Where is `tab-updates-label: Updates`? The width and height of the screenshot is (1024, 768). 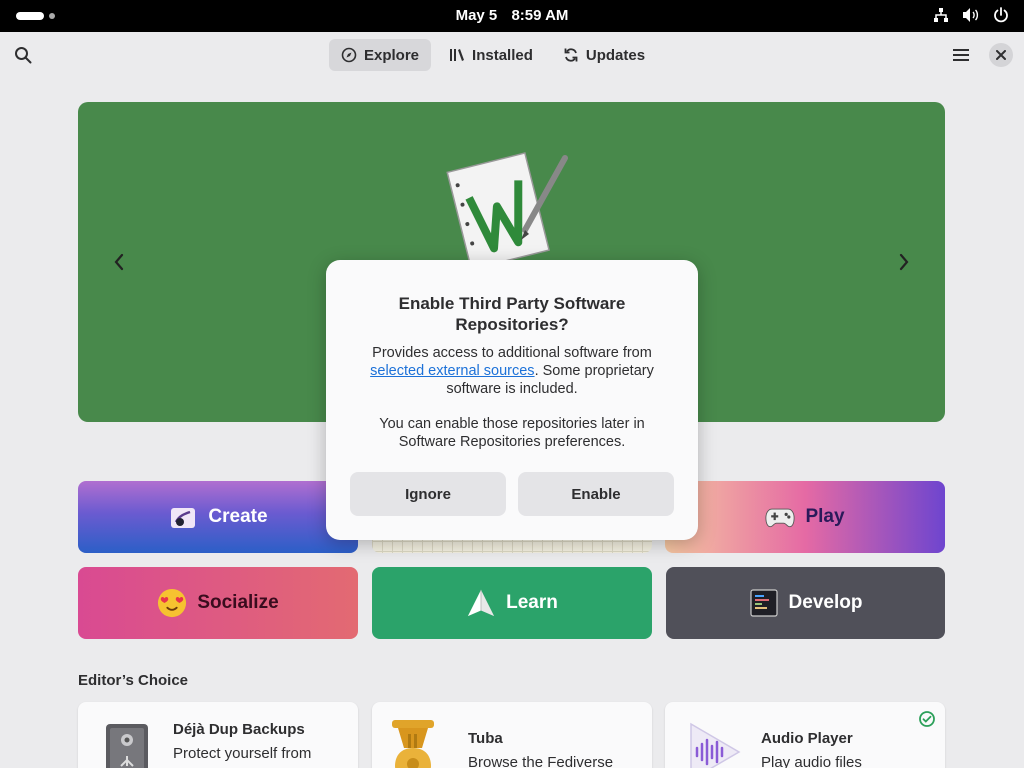 tab-updates-label: Updates is located at coordinates (615, 55).